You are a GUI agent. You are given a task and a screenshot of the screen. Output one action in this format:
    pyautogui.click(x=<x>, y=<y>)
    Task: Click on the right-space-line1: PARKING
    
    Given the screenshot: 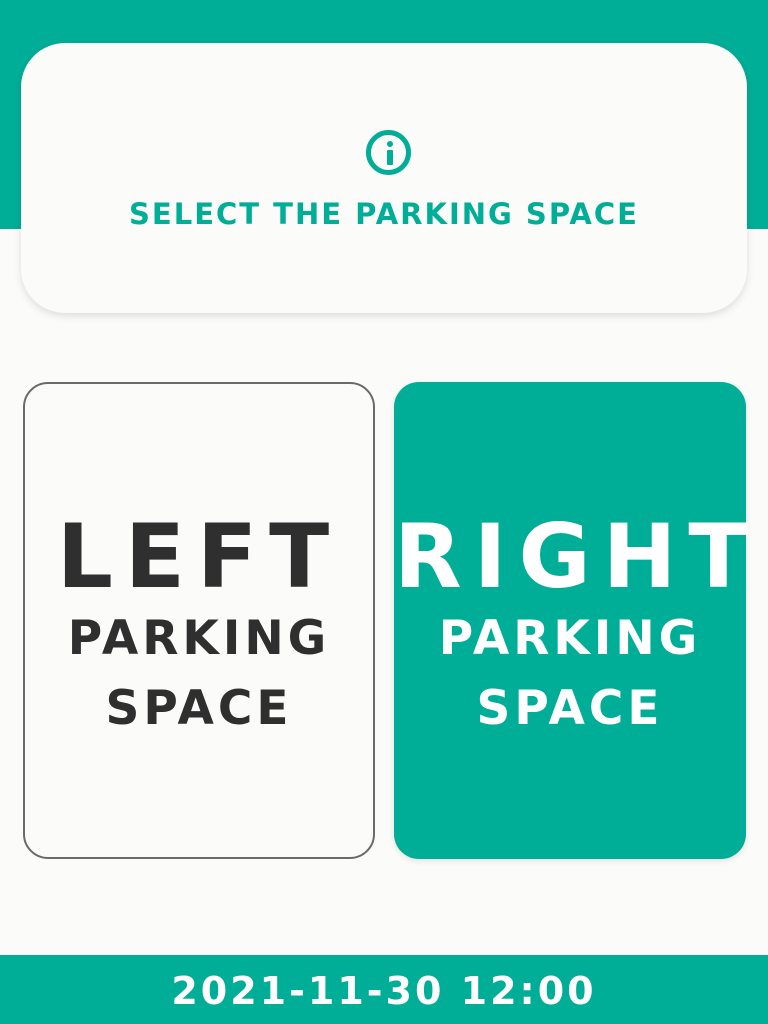 What is the action you would take?
    pyautogui.click(x=570, y=638)
    